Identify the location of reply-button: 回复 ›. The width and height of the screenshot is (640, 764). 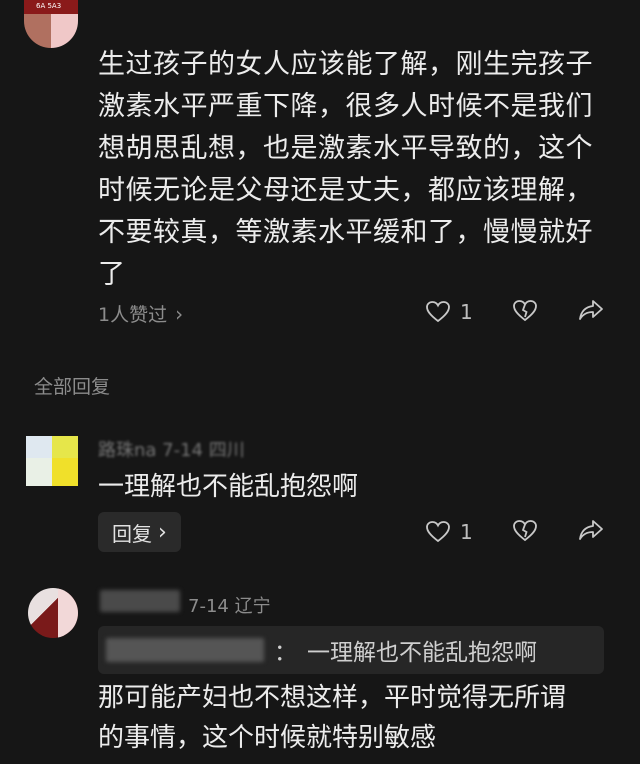
(139, 532).